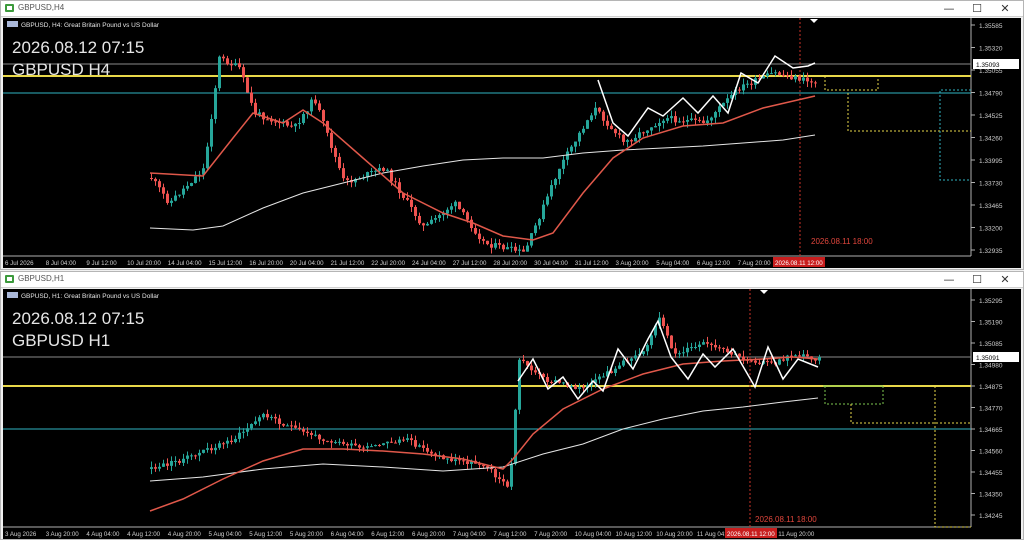  Describe the element at coordinates (851, 83) in the screenshot. I see `pivot-box` at that location.